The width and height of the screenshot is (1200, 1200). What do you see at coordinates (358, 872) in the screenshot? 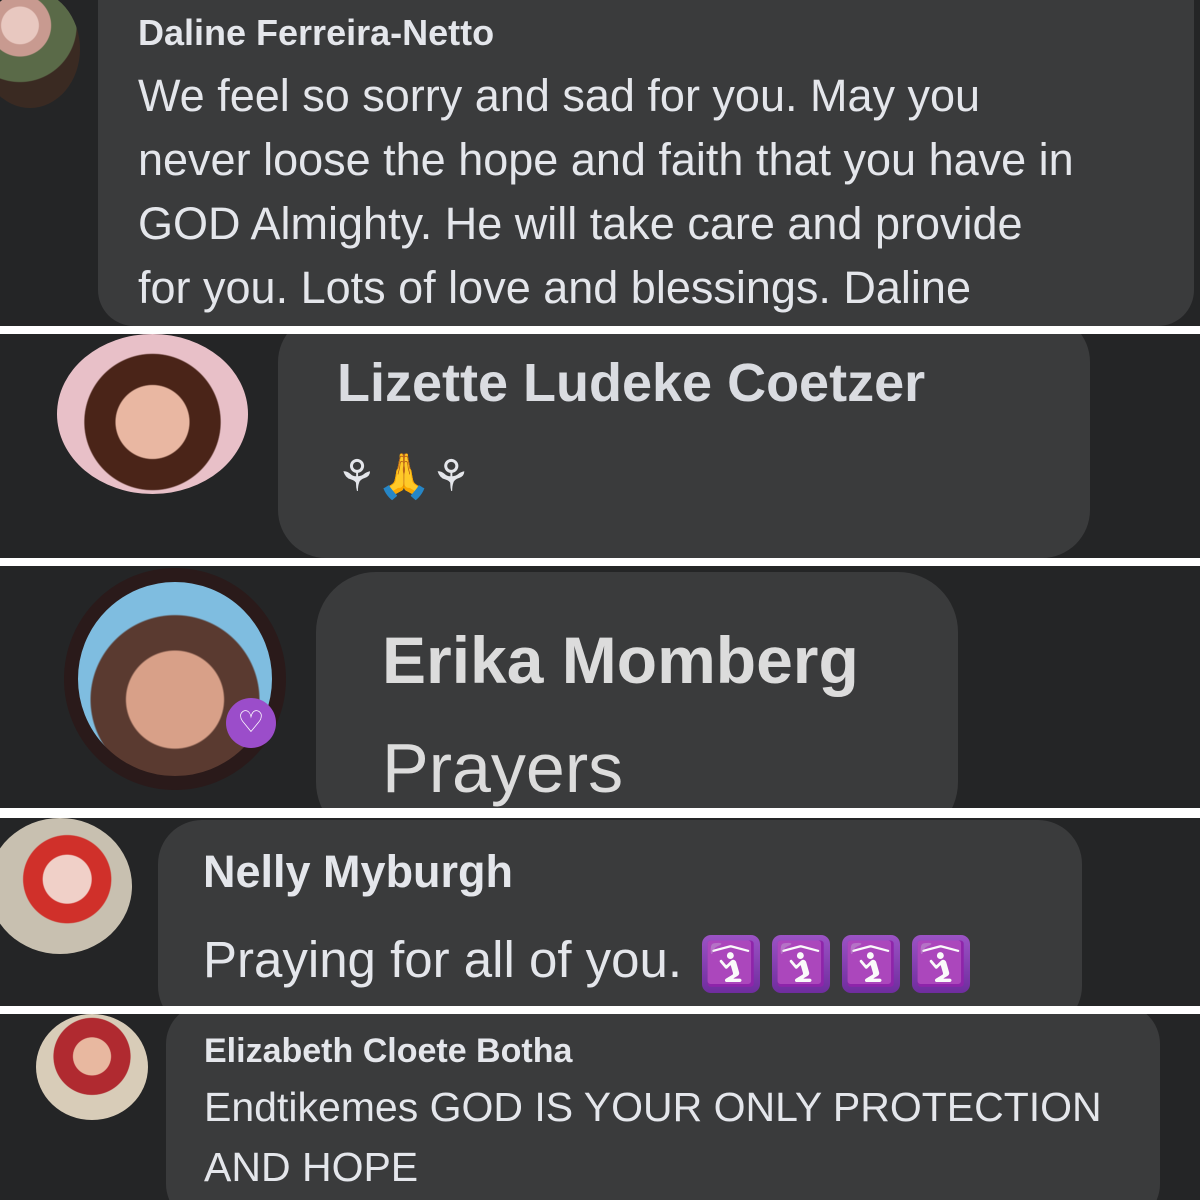
I see `comment-author: Nelly Myburgh` at bounding box center [358, 872].